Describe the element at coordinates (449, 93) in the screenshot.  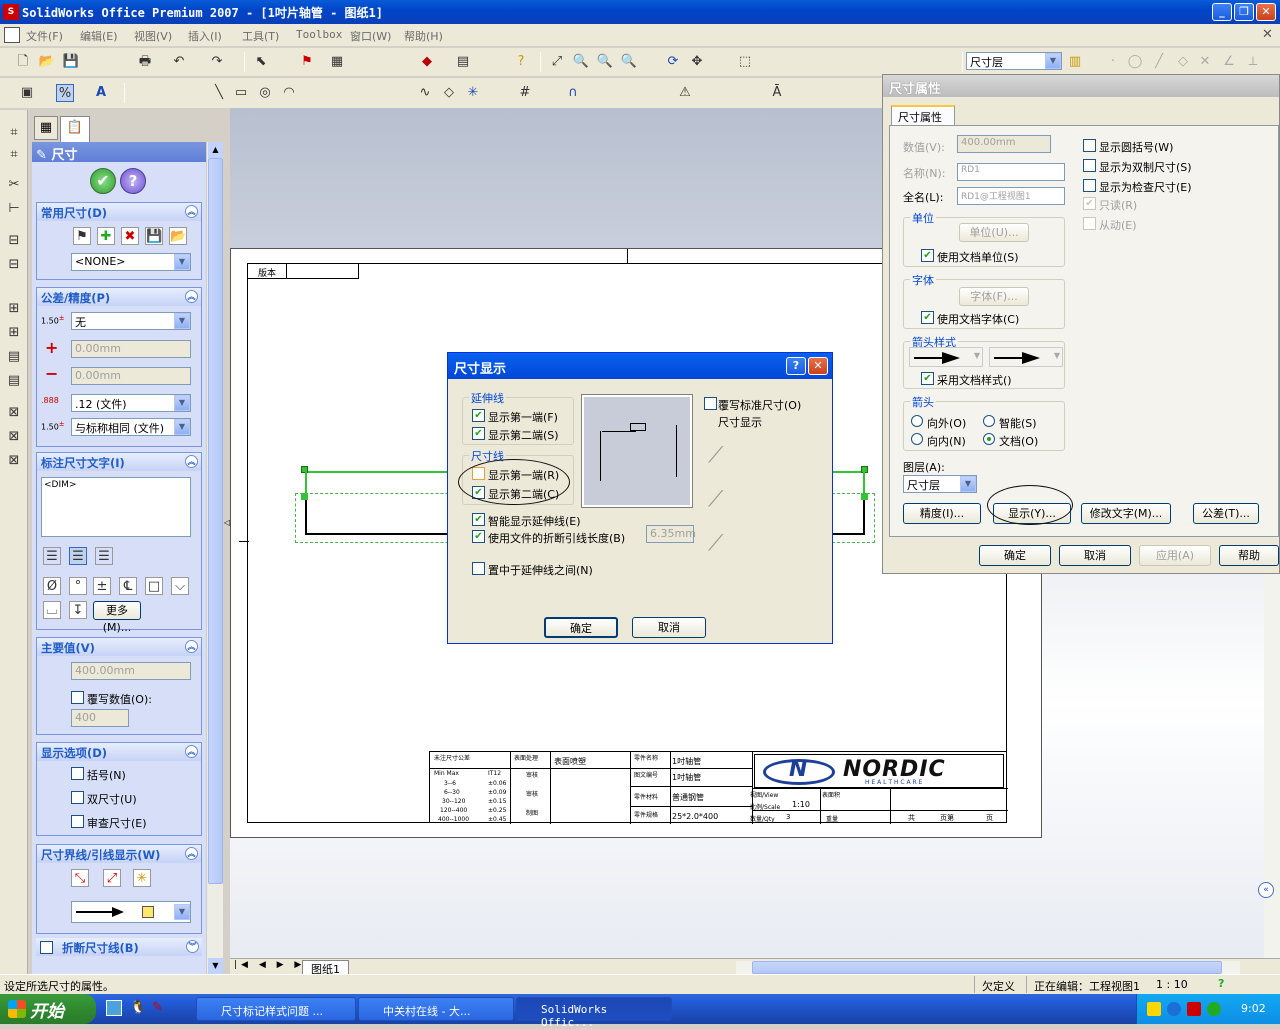
I see `polygon-sketch-icon: ◇` at that location.